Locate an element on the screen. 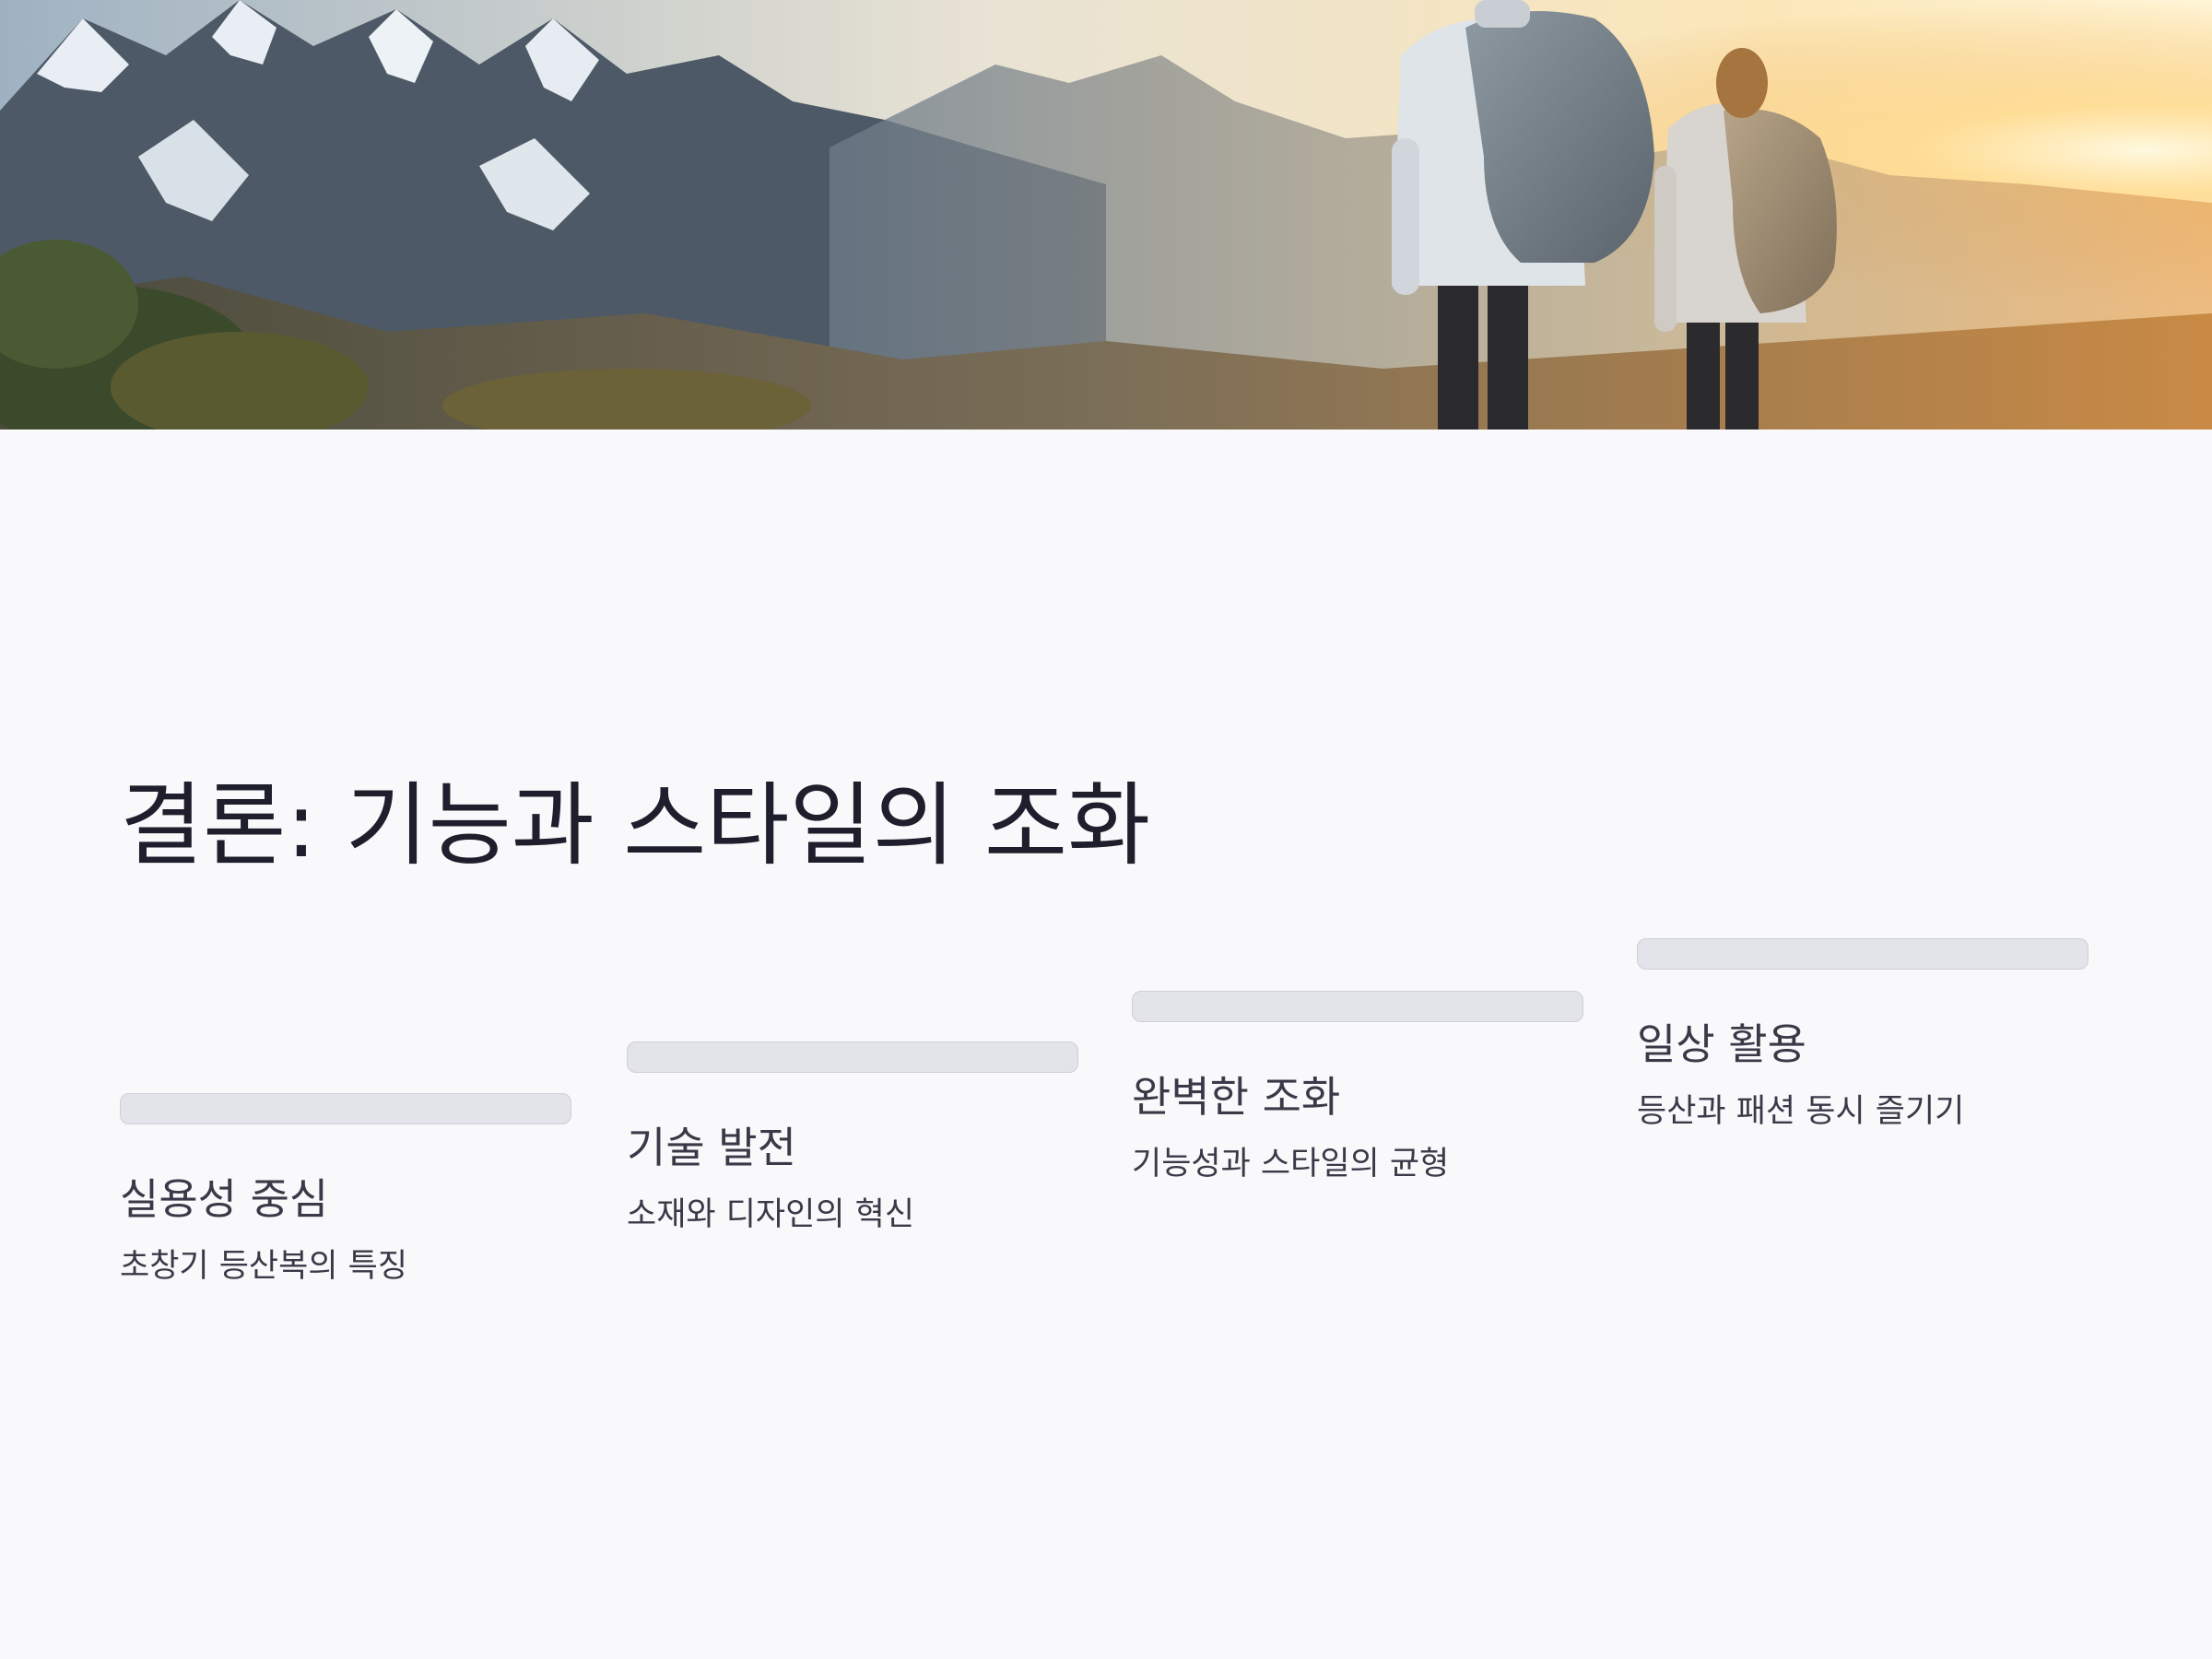  step-label: 완벽한 조화 is located at coordinates (1236, 1097).